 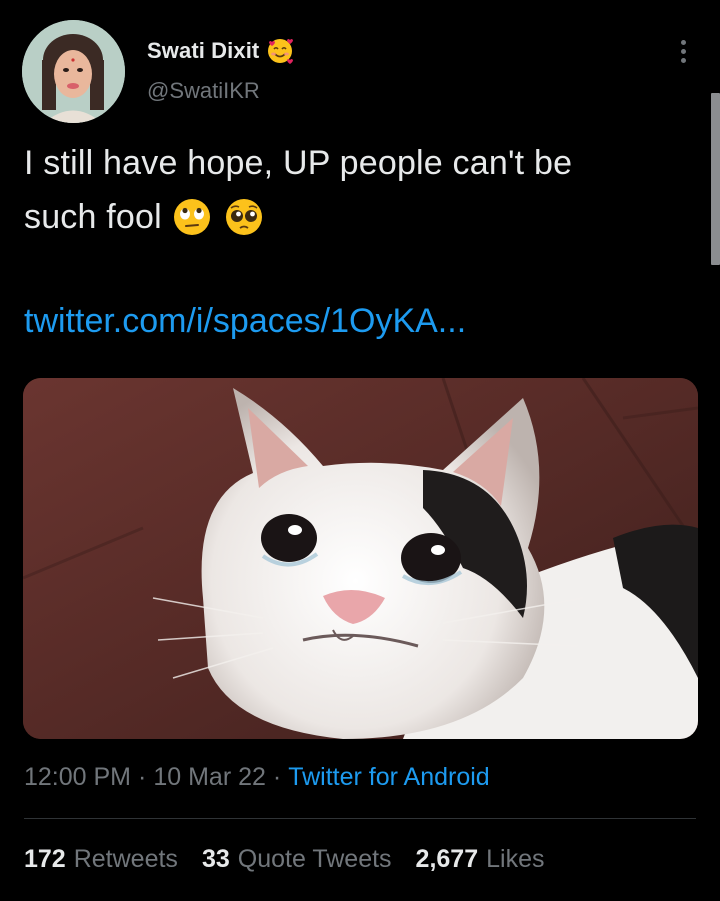 What do you see at coordinates (192, 217) in the screenshot?
I see `face-with-rolling-eyes-icon` at bounding box center [192, 217].